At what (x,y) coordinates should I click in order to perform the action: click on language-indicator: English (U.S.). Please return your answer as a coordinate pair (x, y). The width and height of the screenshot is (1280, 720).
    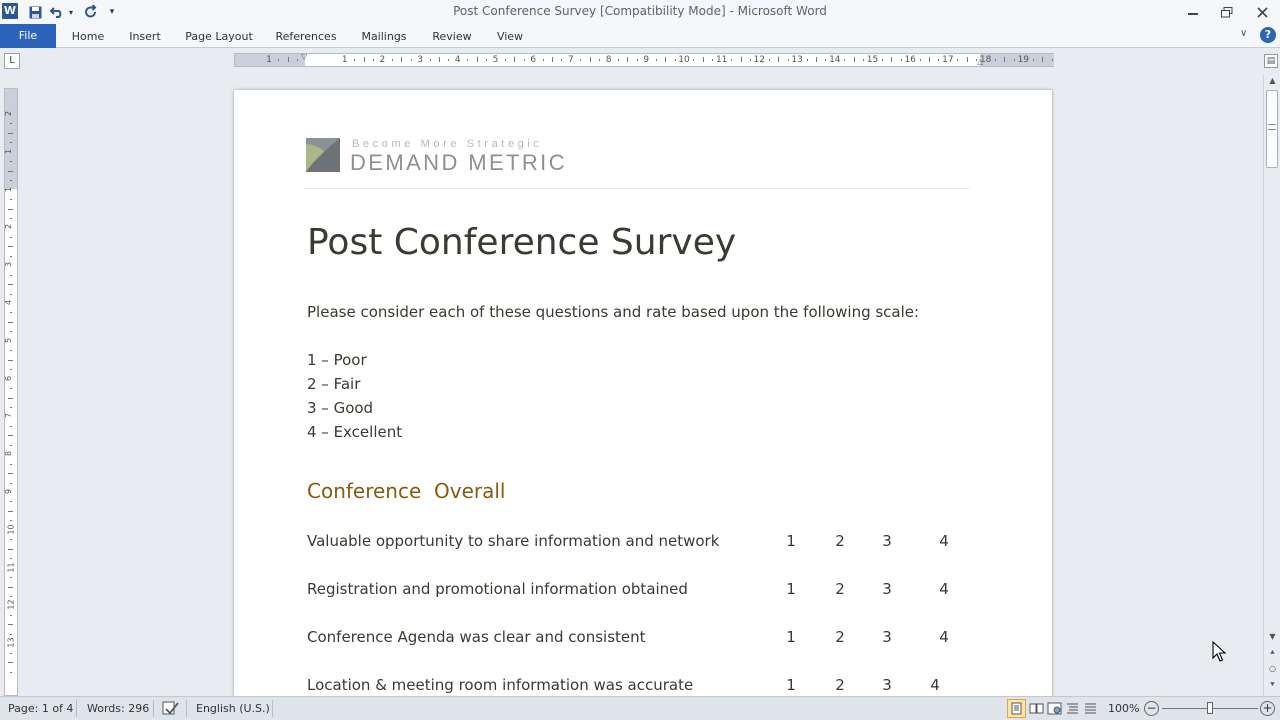
    Looking at the image, I should click on (233, 708).